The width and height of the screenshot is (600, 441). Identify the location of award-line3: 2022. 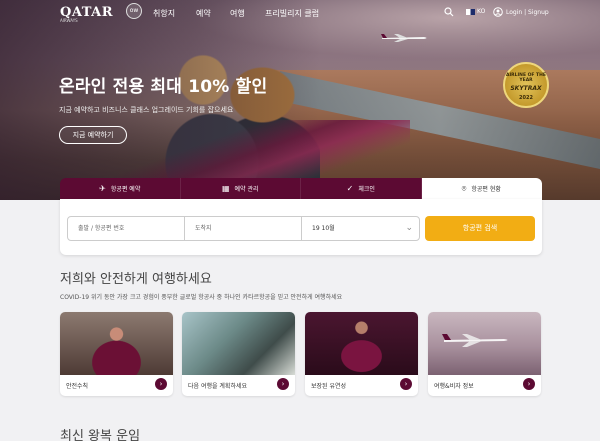
(526, 98).